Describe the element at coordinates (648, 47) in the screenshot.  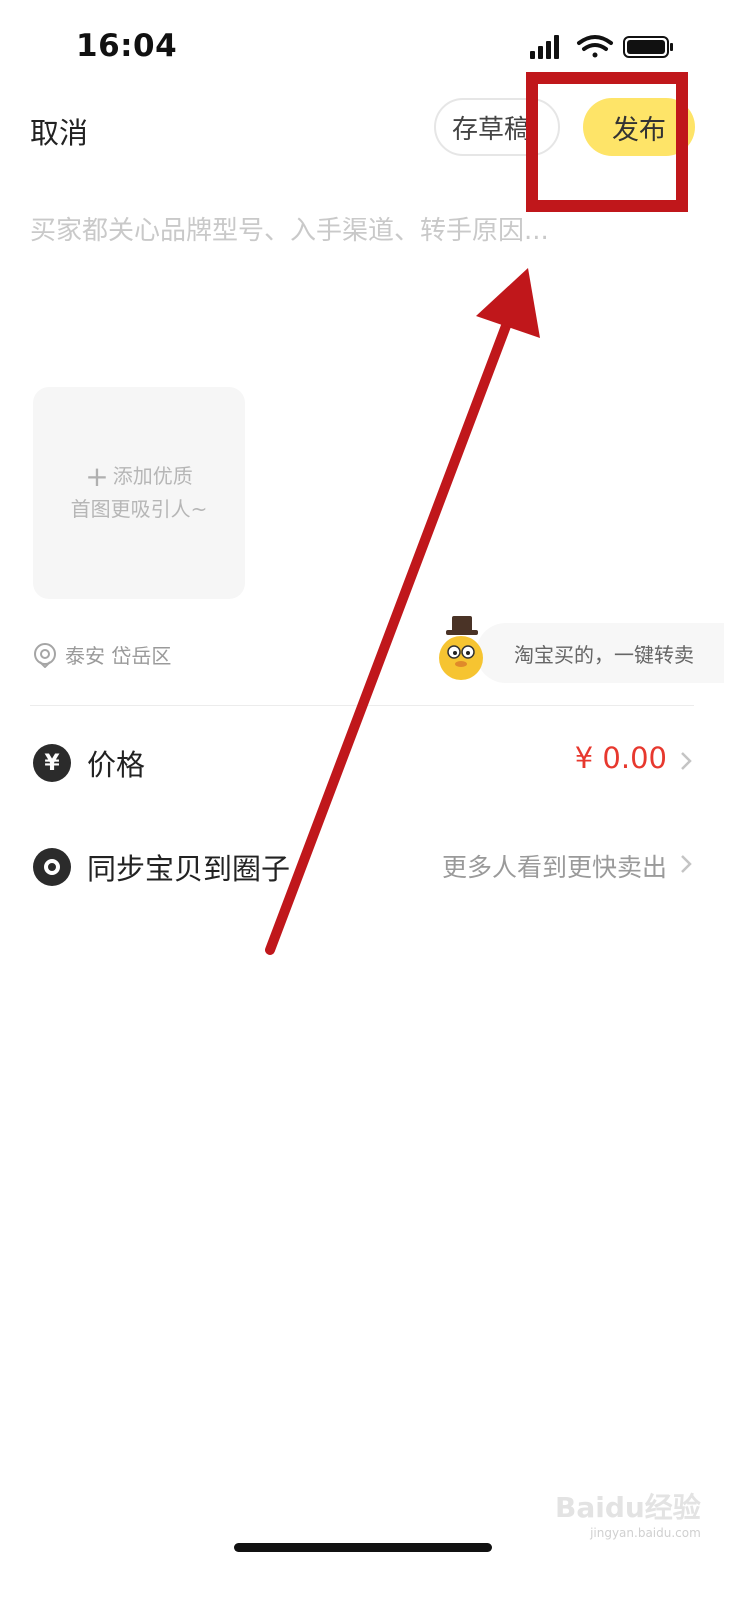
I see `battery-icon` at that location.